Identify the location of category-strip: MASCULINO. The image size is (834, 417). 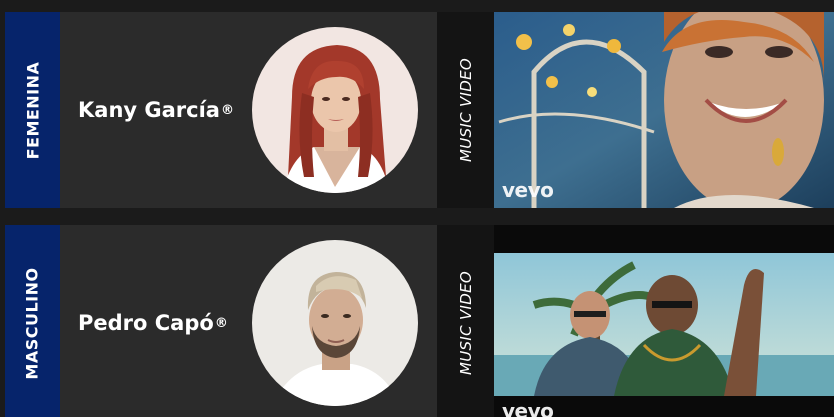
(32, 321).